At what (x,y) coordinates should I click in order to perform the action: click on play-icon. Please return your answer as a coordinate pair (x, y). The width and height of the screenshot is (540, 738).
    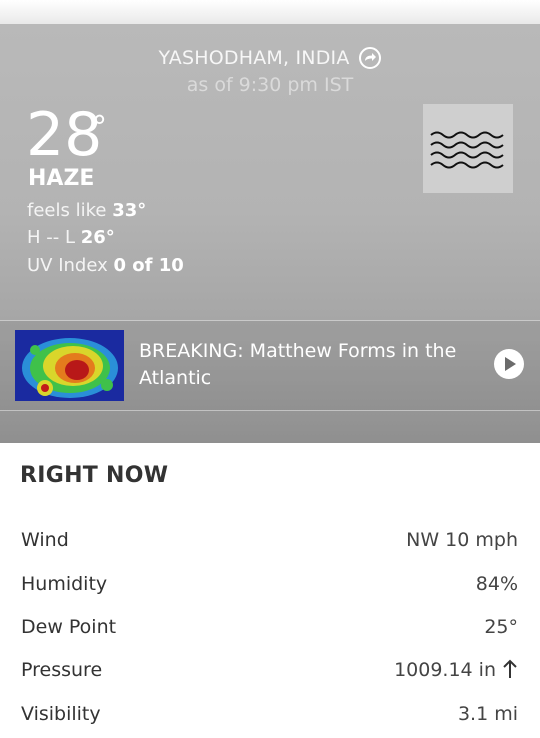
    Looking at the image, I should click on (509, 364).